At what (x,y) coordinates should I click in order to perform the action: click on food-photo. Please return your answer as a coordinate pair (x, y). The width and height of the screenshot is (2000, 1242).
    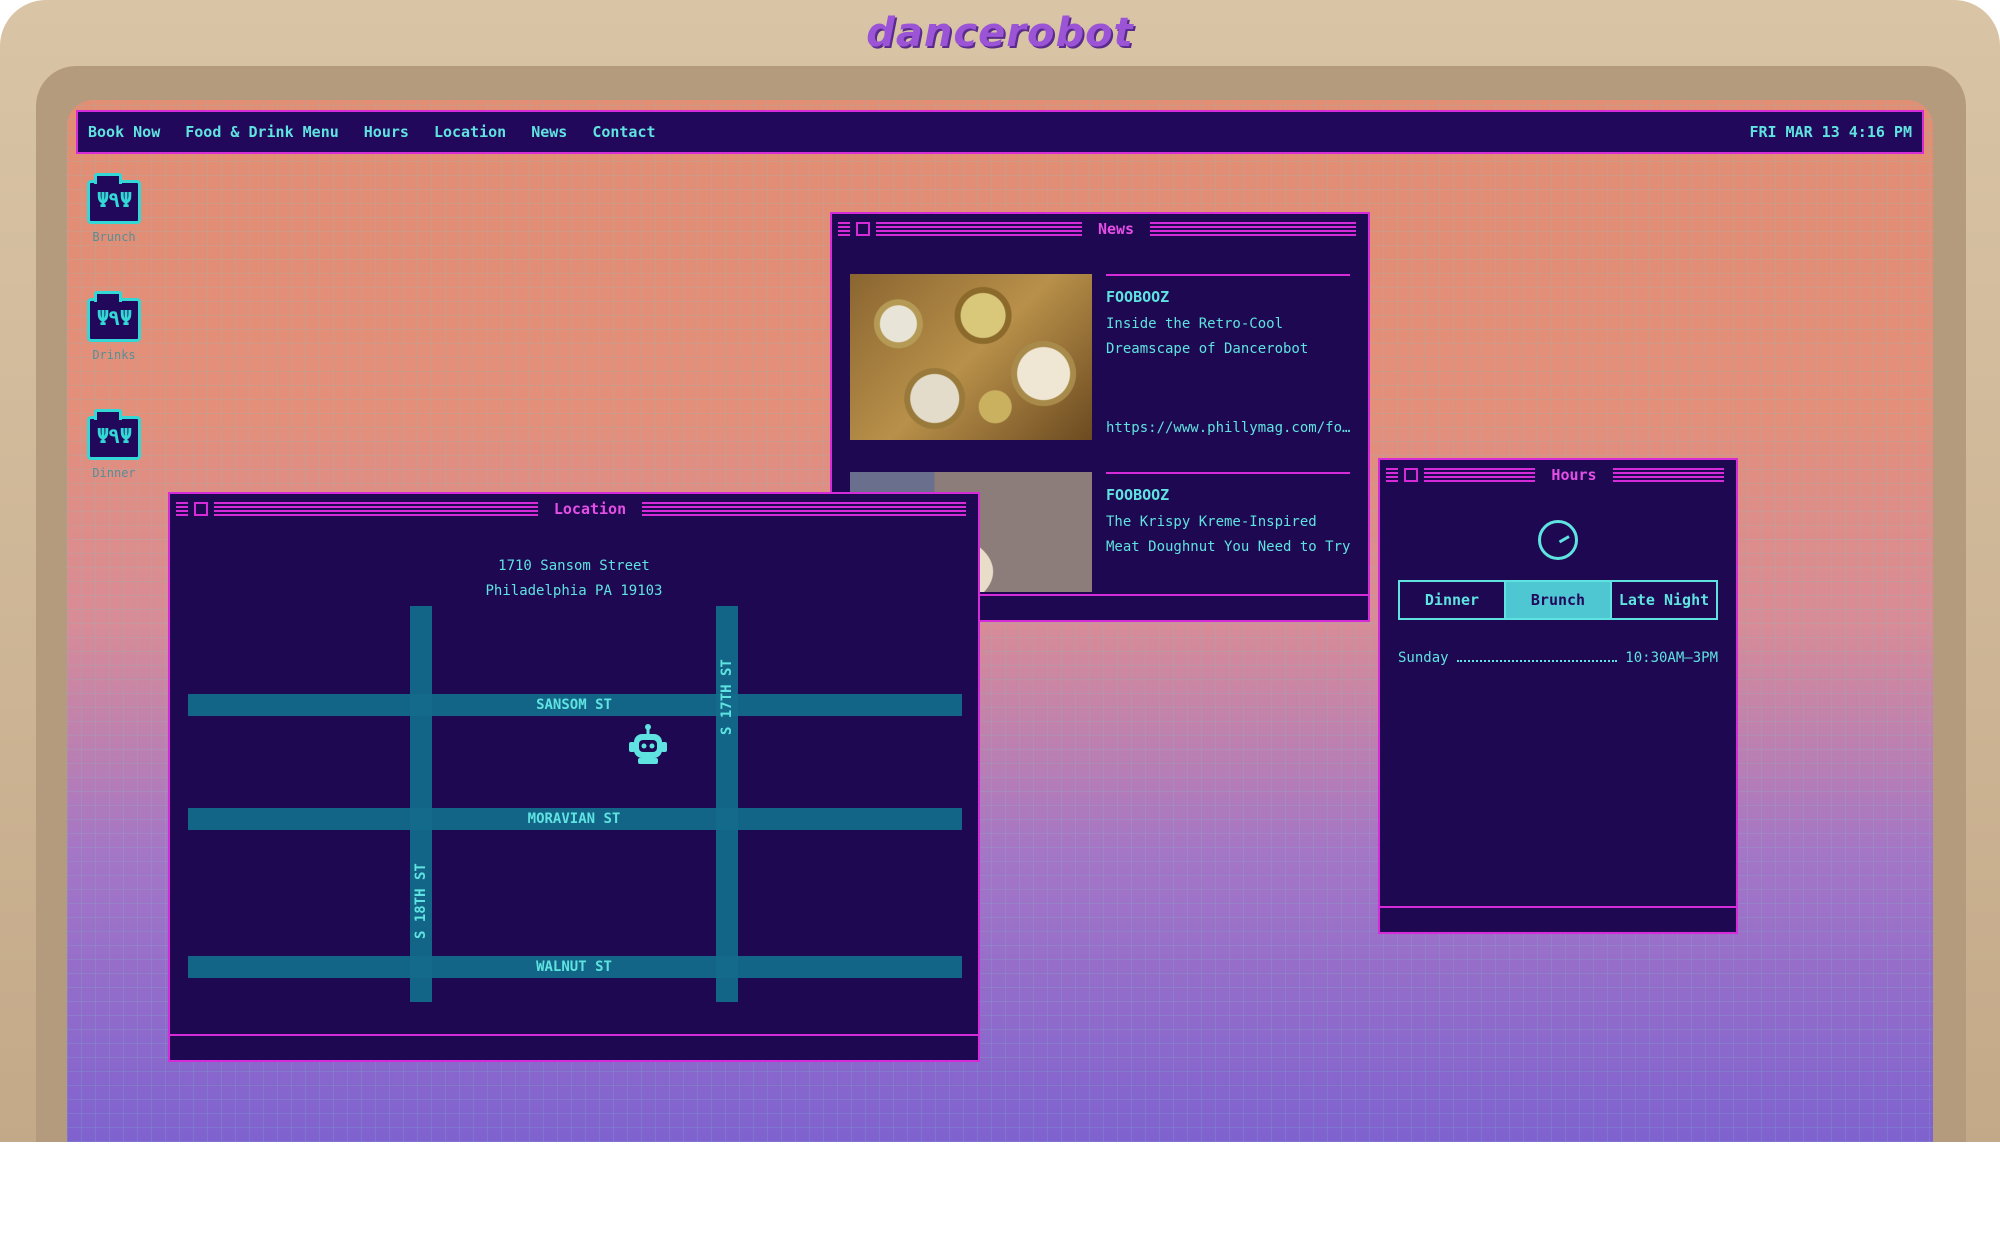
    Looking at the image, I should click on (971, 357).